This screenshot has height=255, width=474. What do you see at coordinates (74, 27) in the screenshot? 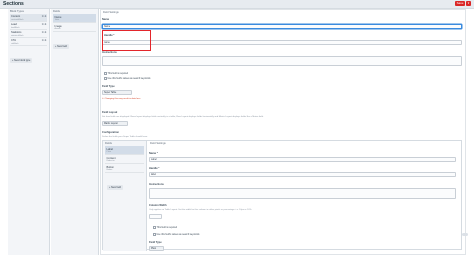
I see `field-item: Image Assets` at bounding box center [74, 27].